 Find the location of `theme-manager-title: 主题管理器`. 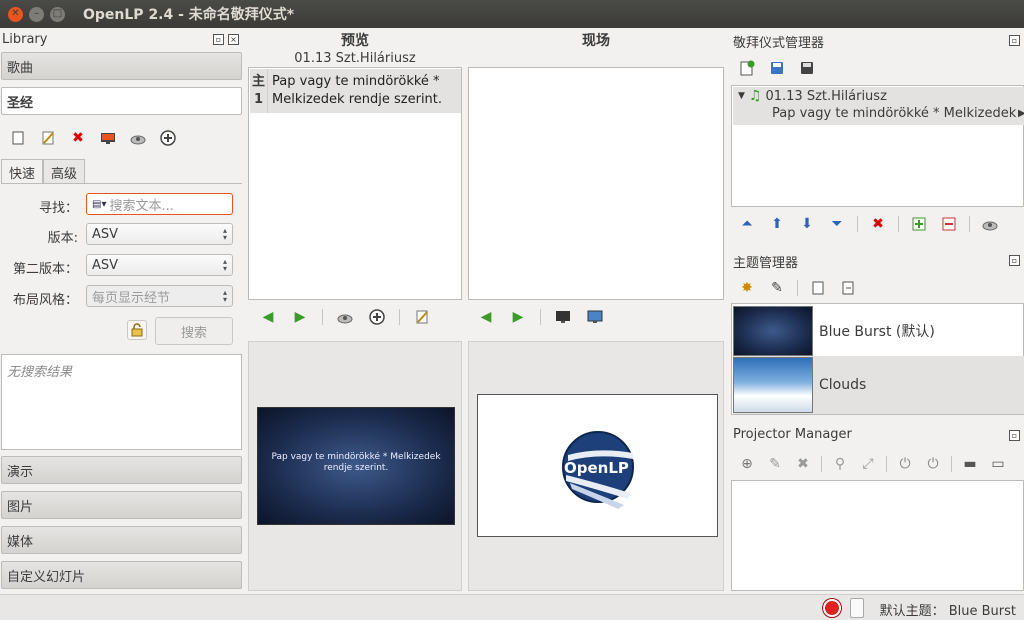

theme-manager-title: 主题管理器 is located at coordinates (766, 263).